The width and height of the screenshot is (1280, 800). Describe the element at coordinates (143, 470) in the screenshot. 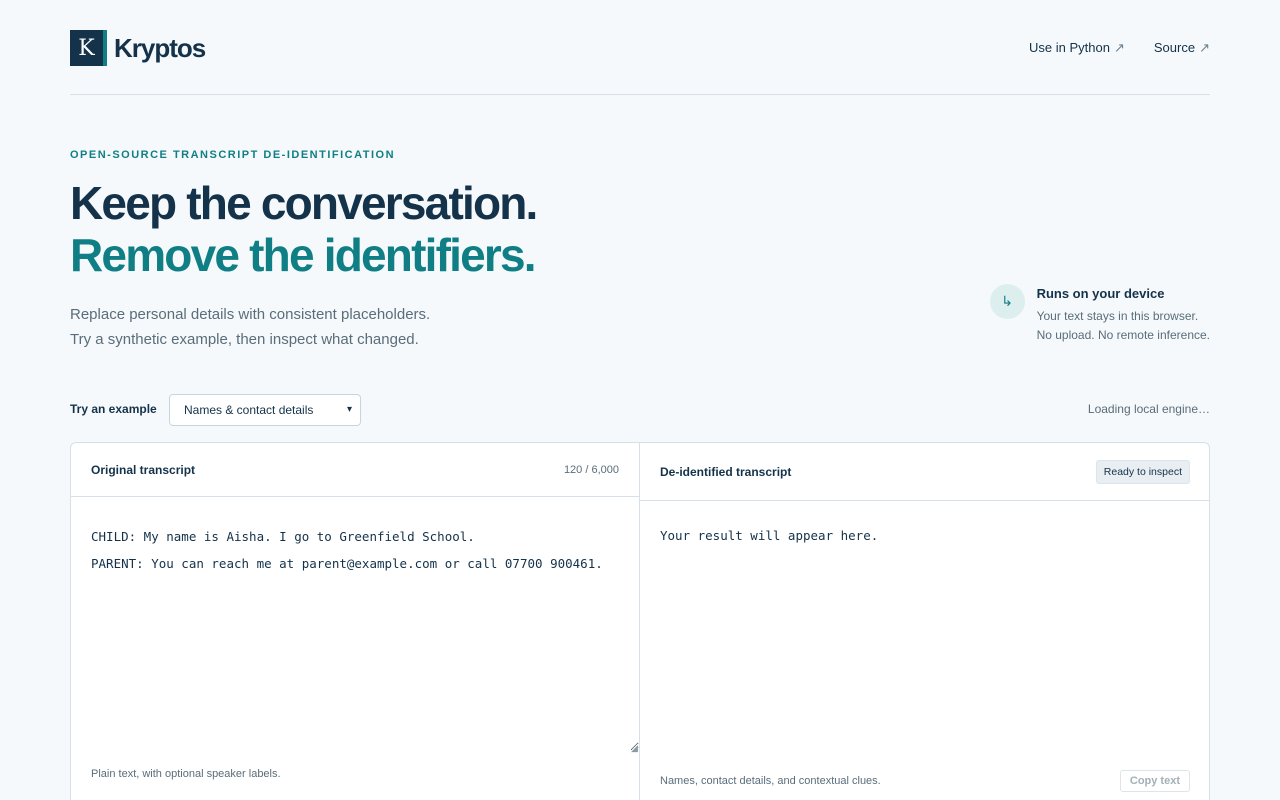

I see `original-panel-title: Original transcript` at that location.